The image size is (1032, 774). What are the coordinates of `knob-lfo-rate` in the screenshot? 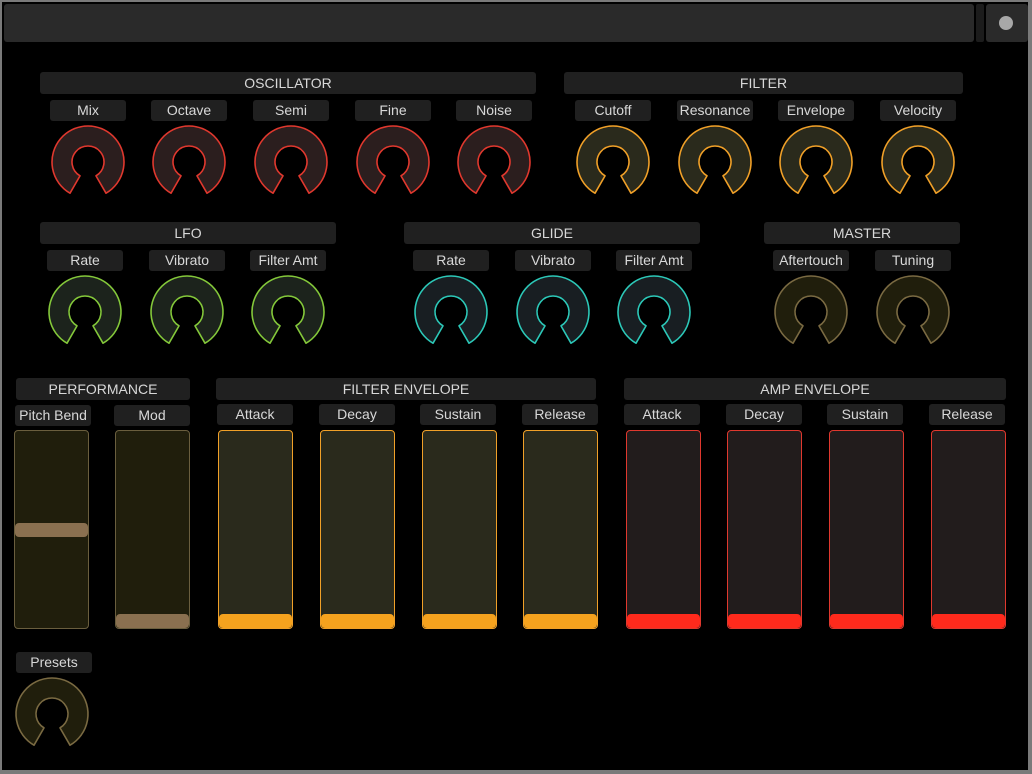 It's located at (85, 312).